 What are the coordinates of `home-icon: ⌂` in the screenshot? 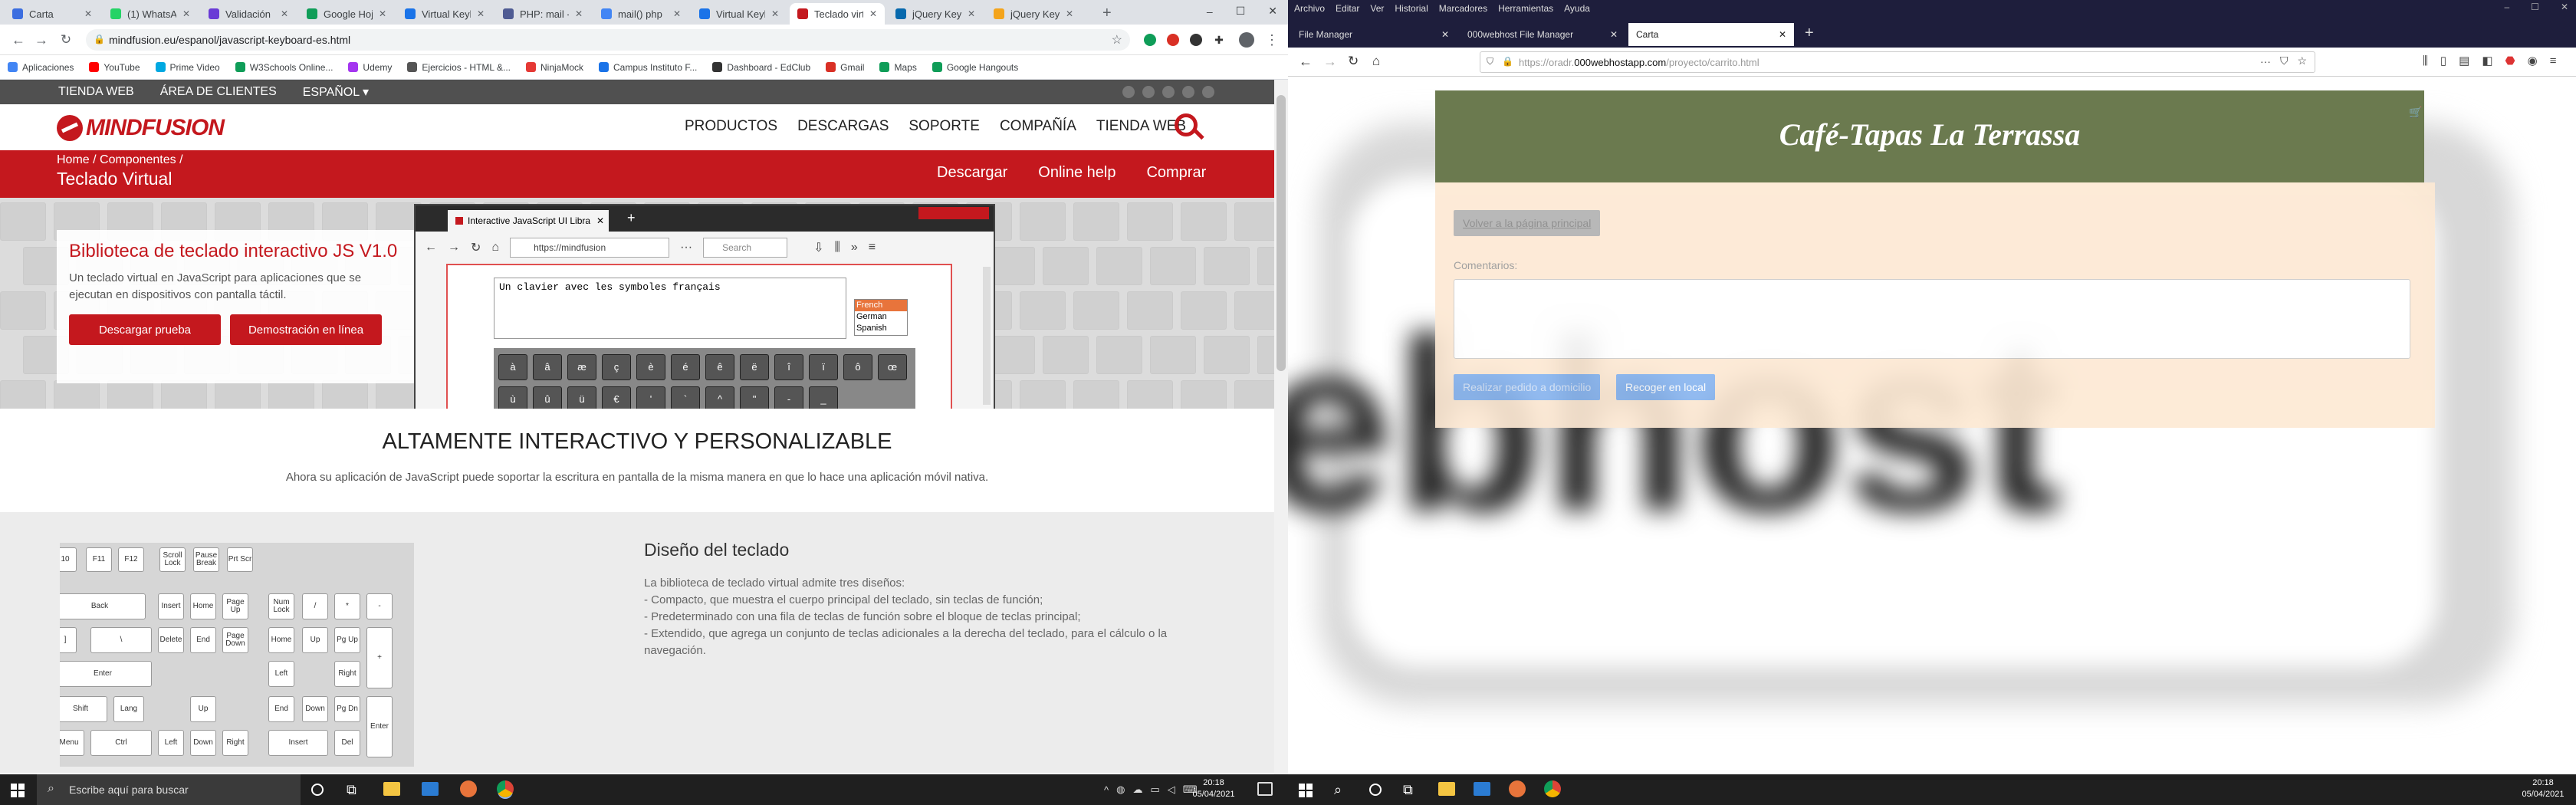 It's located at (1376, 62).